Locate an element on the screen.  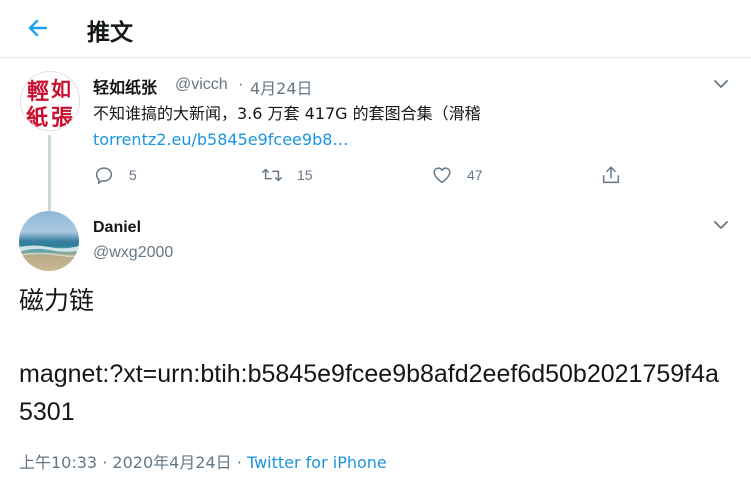
tweet-body: 不知谁搞的大新闻，3.6 万套 417G 的套图合集（滑稽 is located at coordinates (287, 113).